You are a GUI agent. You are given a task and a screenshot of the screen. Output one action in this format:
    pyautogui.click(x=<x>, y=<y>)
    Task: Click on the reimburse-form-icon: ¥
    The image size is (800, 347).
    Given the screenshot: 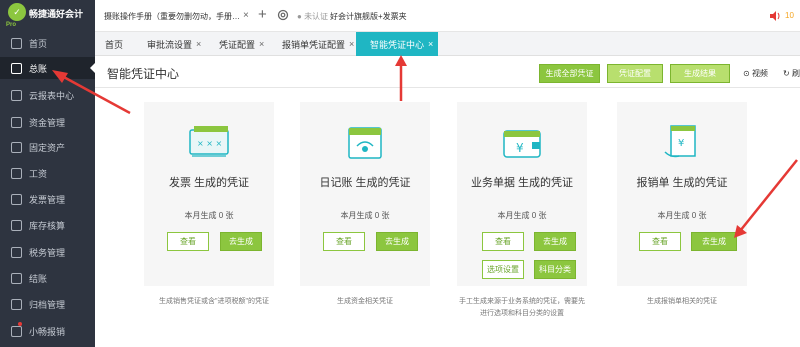 What is the action you would take?
    pyautogui.click(x=680, y=141)
    